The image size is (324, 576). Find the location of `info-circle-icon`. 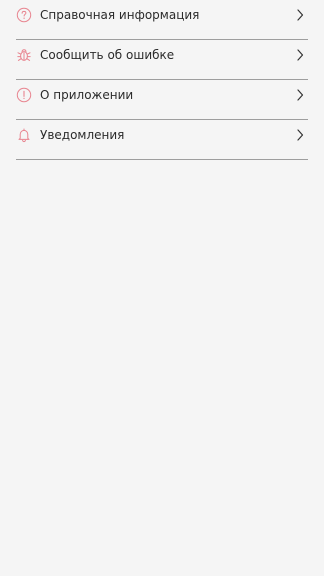

info-circle-icon is located at coordinates (24, 95).